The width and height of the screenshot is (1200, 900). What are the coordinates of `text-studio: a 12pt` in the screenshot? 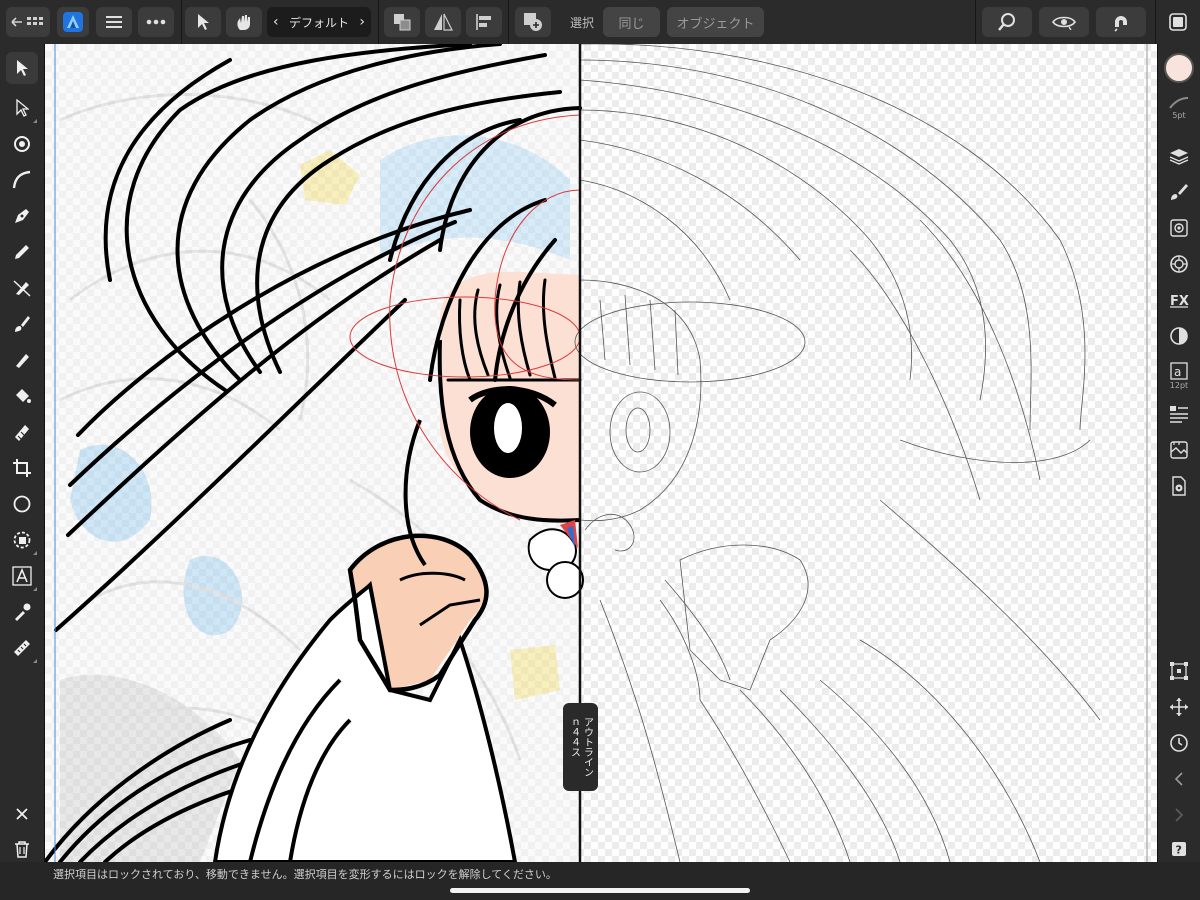 It's located at (1179, 376).